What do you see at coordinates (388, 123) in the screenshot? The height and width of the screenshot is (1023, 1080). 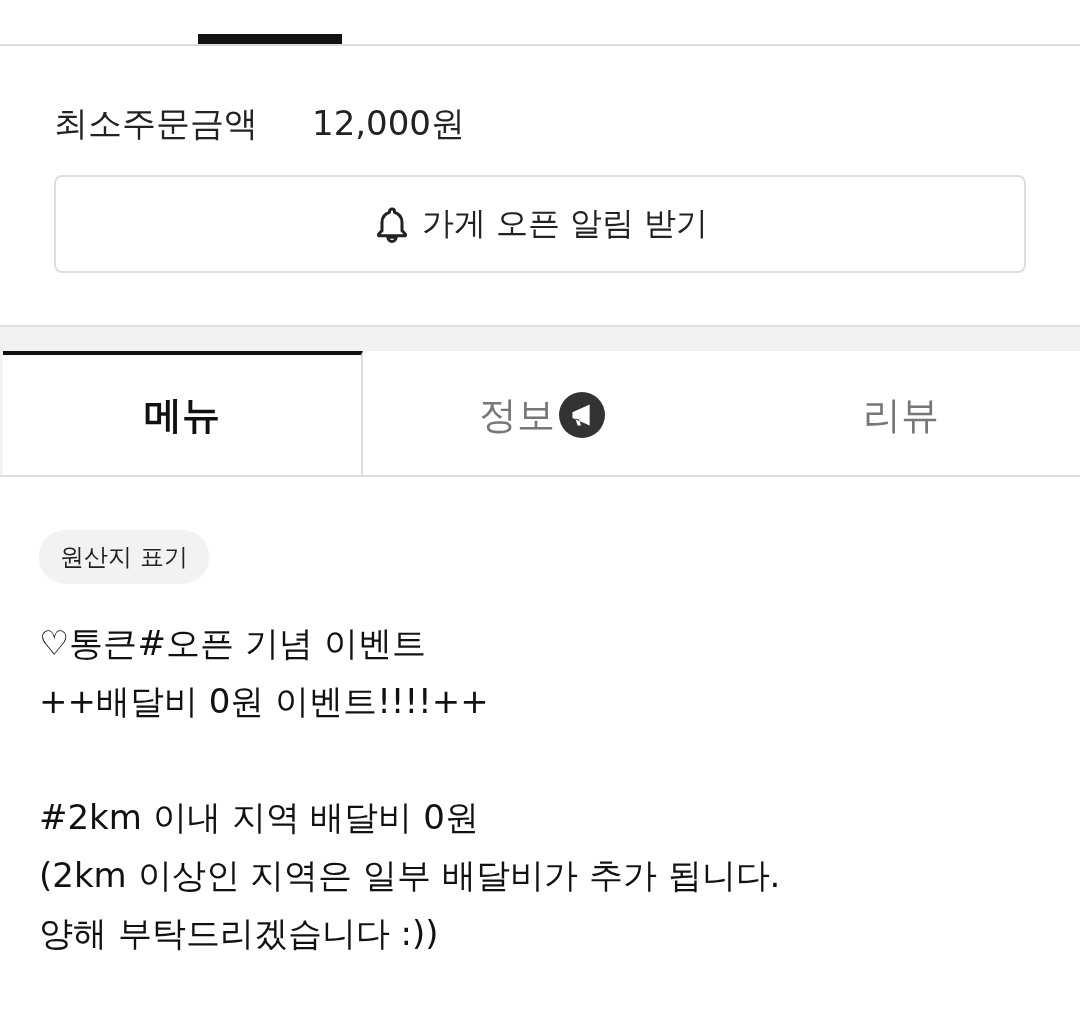 I see `min-order-value: 12,000원` at bounding box center [388, 123].